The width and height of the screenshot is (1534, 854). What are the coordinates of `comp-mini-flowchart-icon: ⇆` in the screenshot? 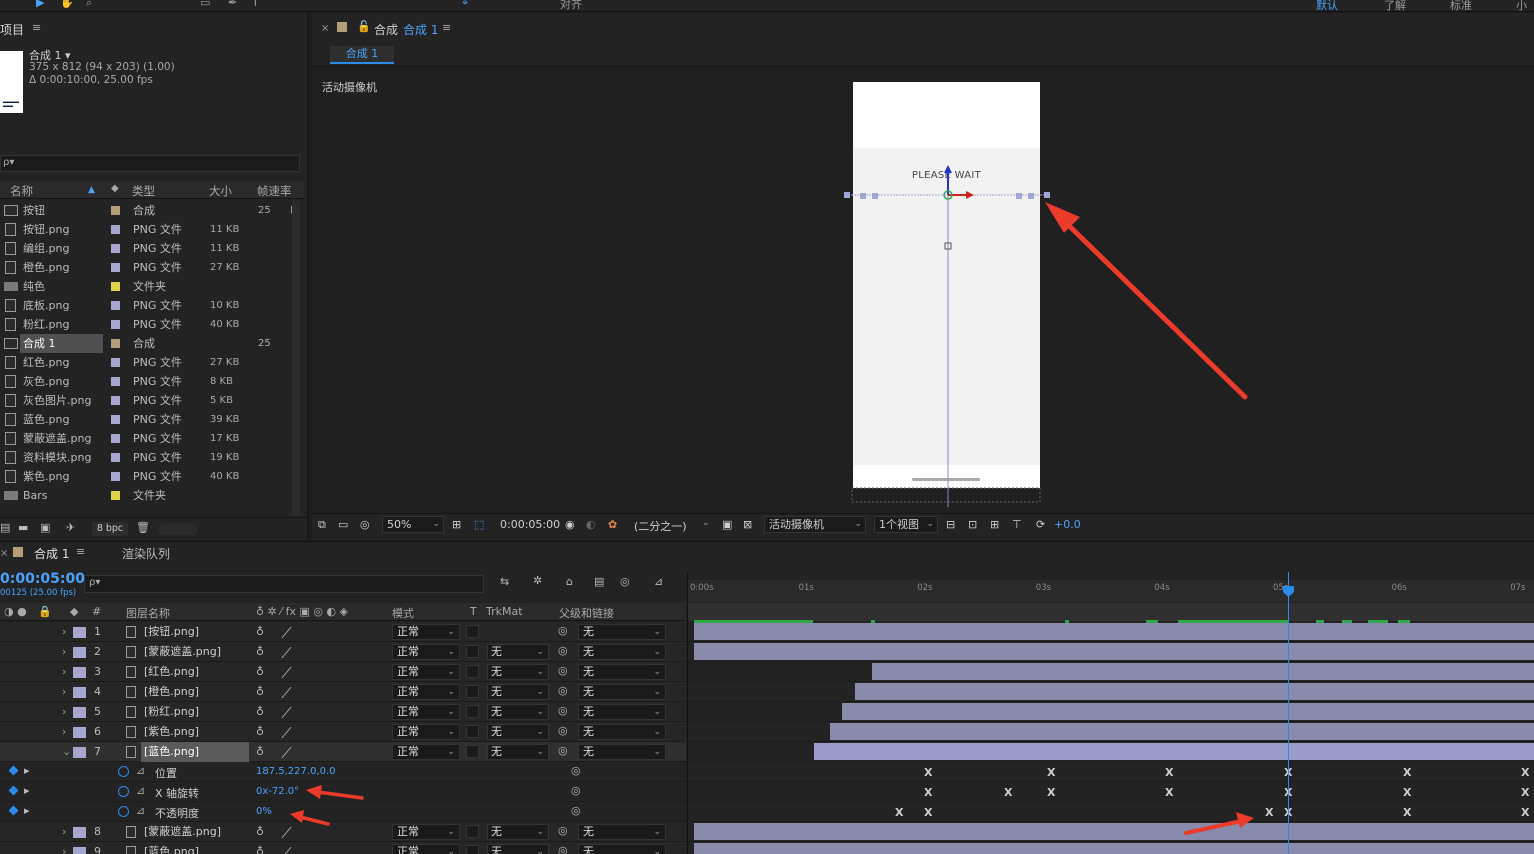 It's located at (504, 581).